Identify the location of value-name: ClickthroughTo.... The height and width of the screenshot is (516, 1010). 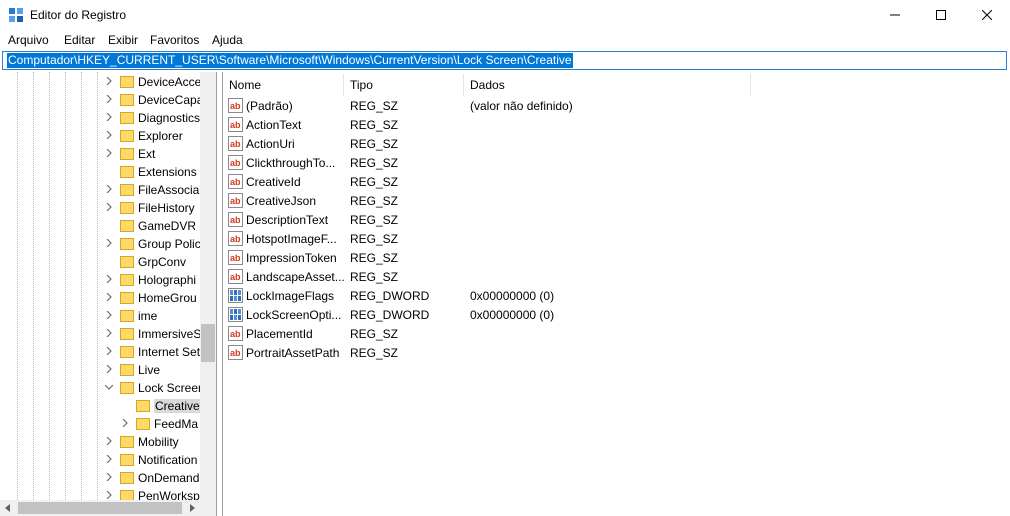
(291, 163).